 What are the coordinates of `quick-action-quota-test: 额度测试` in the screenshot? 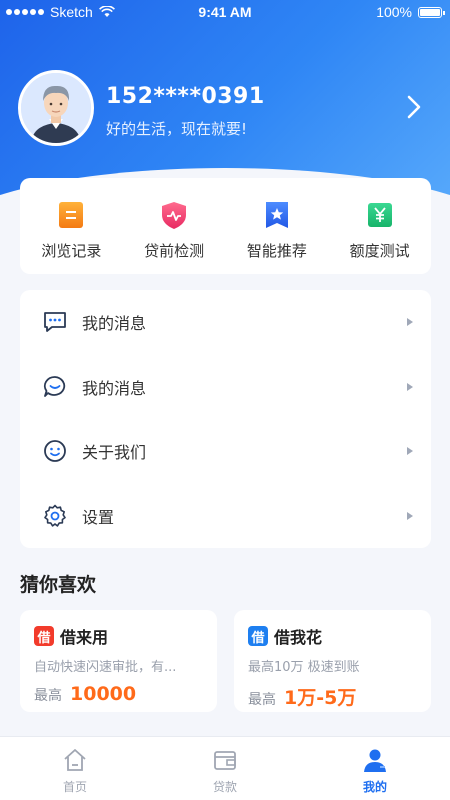 It's located at (379, 226).